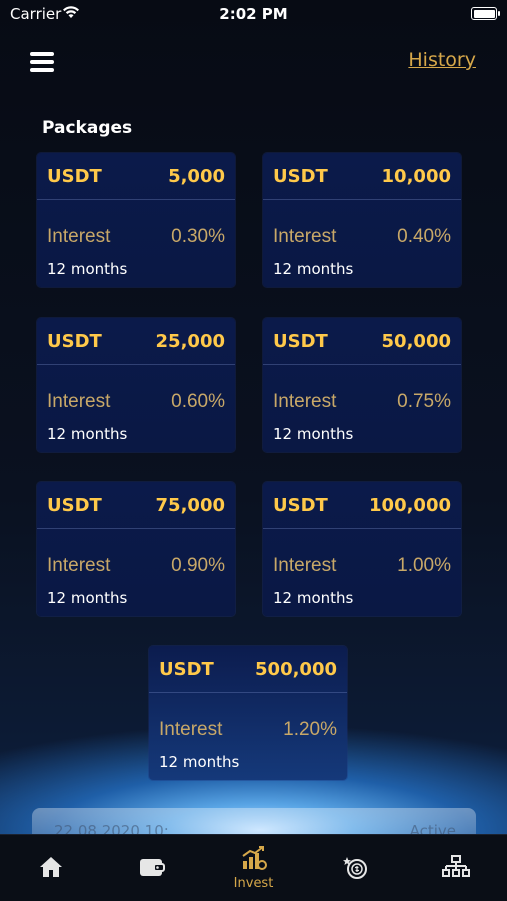 The width and height of the screenshot is (507, 901). What do you see at coordinates (362, 176) in the screenshot?
I see `card-header: USDT 10,000` at bounding box center [362, 176].